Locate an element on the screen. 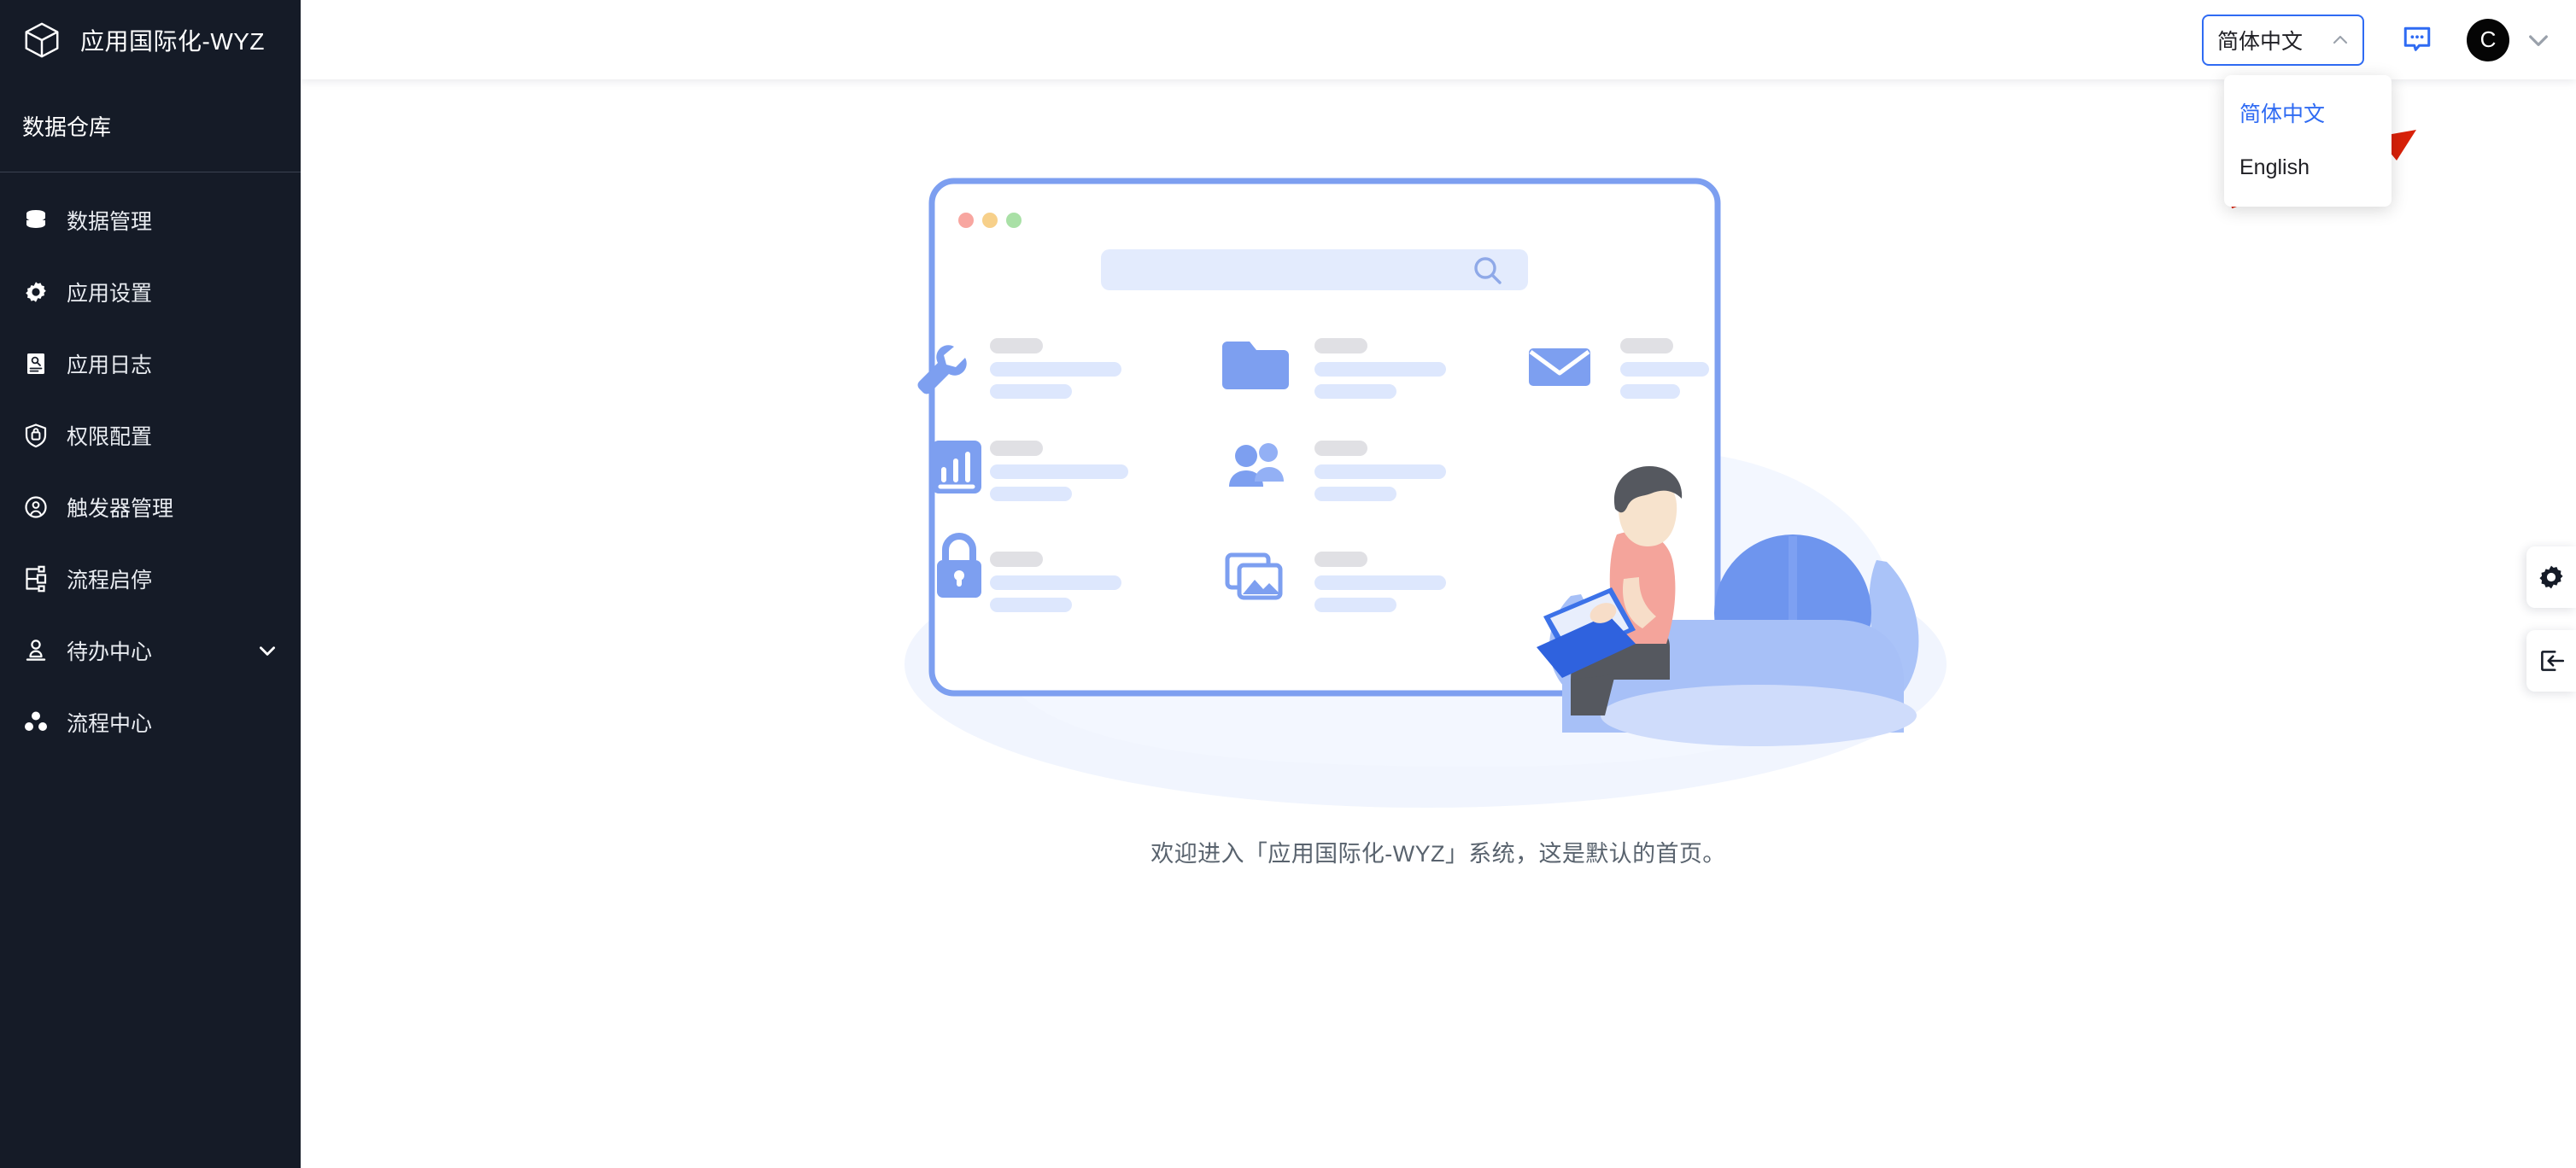  sidebar-item-todo-center: 待办中心 is located at coordinates (150, 650).